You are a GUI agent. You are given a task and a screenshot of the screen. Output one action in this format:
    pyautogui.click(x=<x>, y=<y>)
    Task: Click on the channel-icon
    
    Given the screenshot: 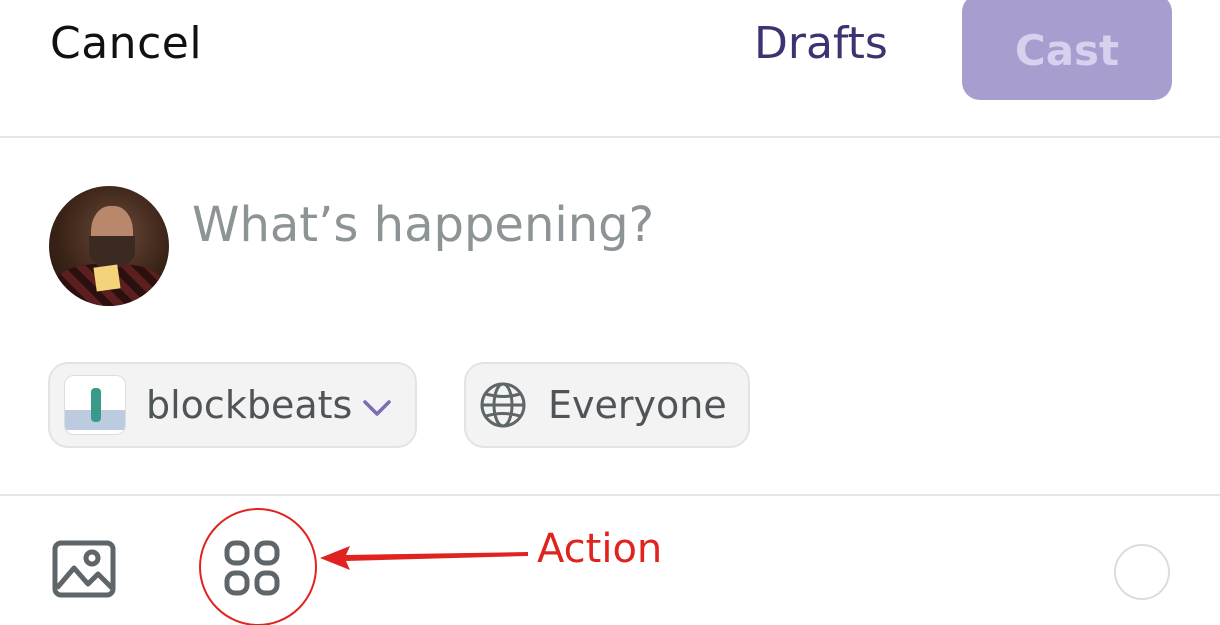 What is the action you would take?
    pyautogui.click(x=95, y=405)
    